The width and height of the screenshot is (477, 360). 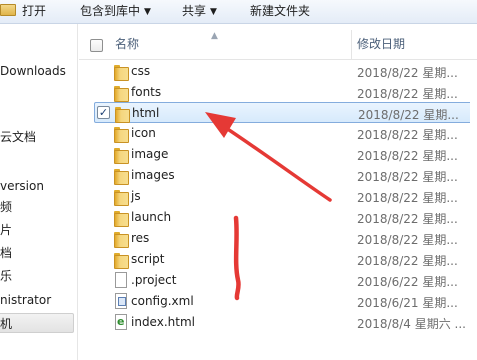 What do you see at coordinates (141, 71) in the screenshot?
I see `file-name: css` at bounding box center [141, 71].